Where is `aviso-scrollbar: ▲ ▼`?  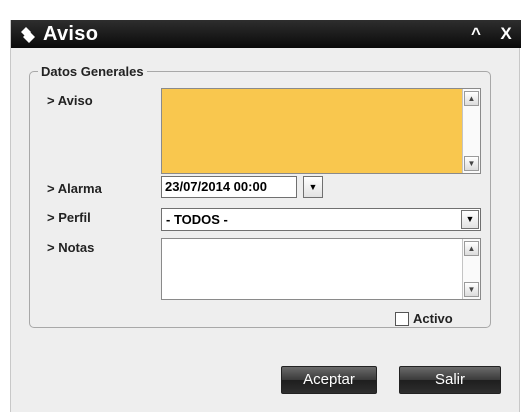
aviso-scrollbar: ▲ ▼ is located at coordinates (471, 131).